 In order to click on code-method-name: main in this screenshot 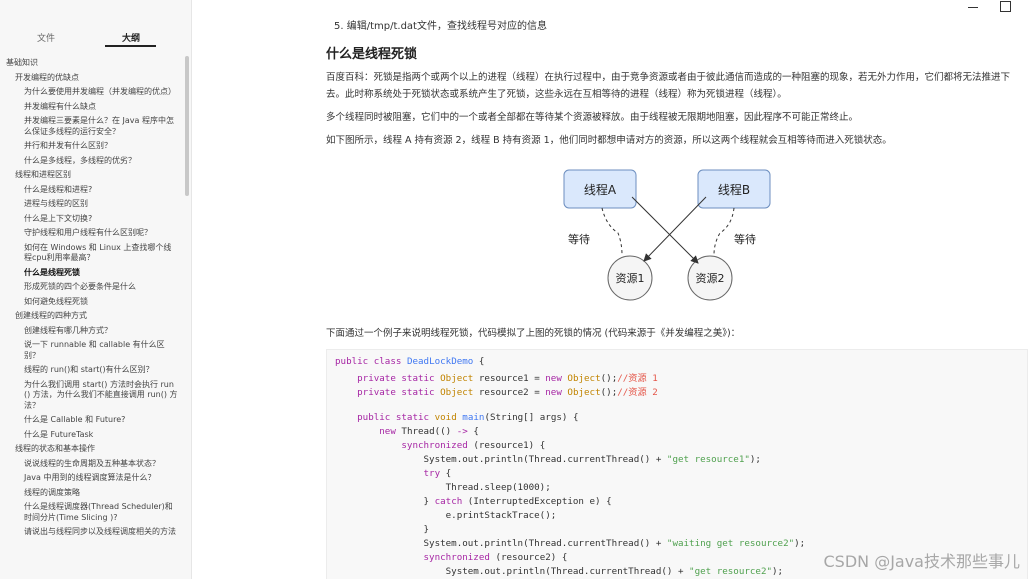, I will do `click(473, 417)`.